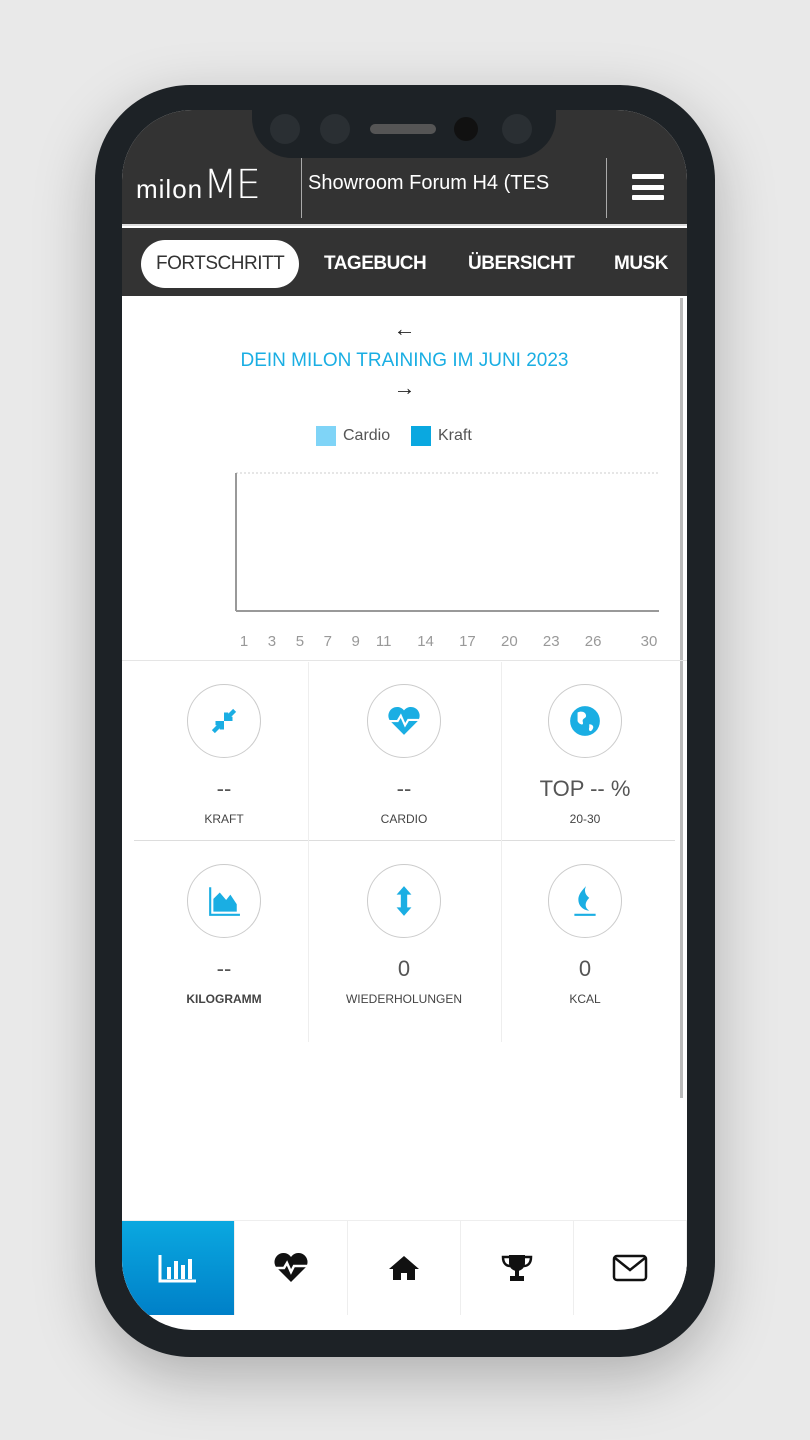  Describe the element at coordinates (224, 819) in the screenshot. I see `stat-label: KRAFT` at that location.